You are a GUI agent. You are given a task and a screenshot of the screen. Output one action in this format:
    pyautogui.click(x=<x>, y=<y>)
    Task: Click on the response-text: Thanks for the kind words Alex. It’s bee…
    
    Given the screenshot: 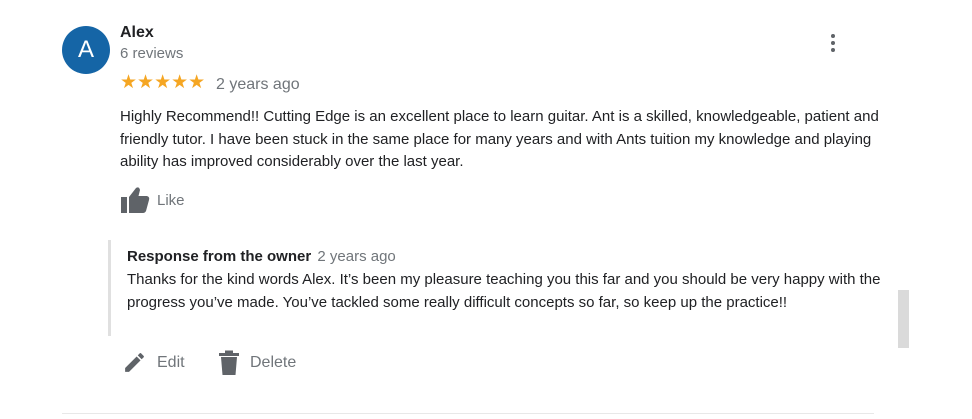 What is the action you would take?
    pyautogui.click(x=504, y=291)
    